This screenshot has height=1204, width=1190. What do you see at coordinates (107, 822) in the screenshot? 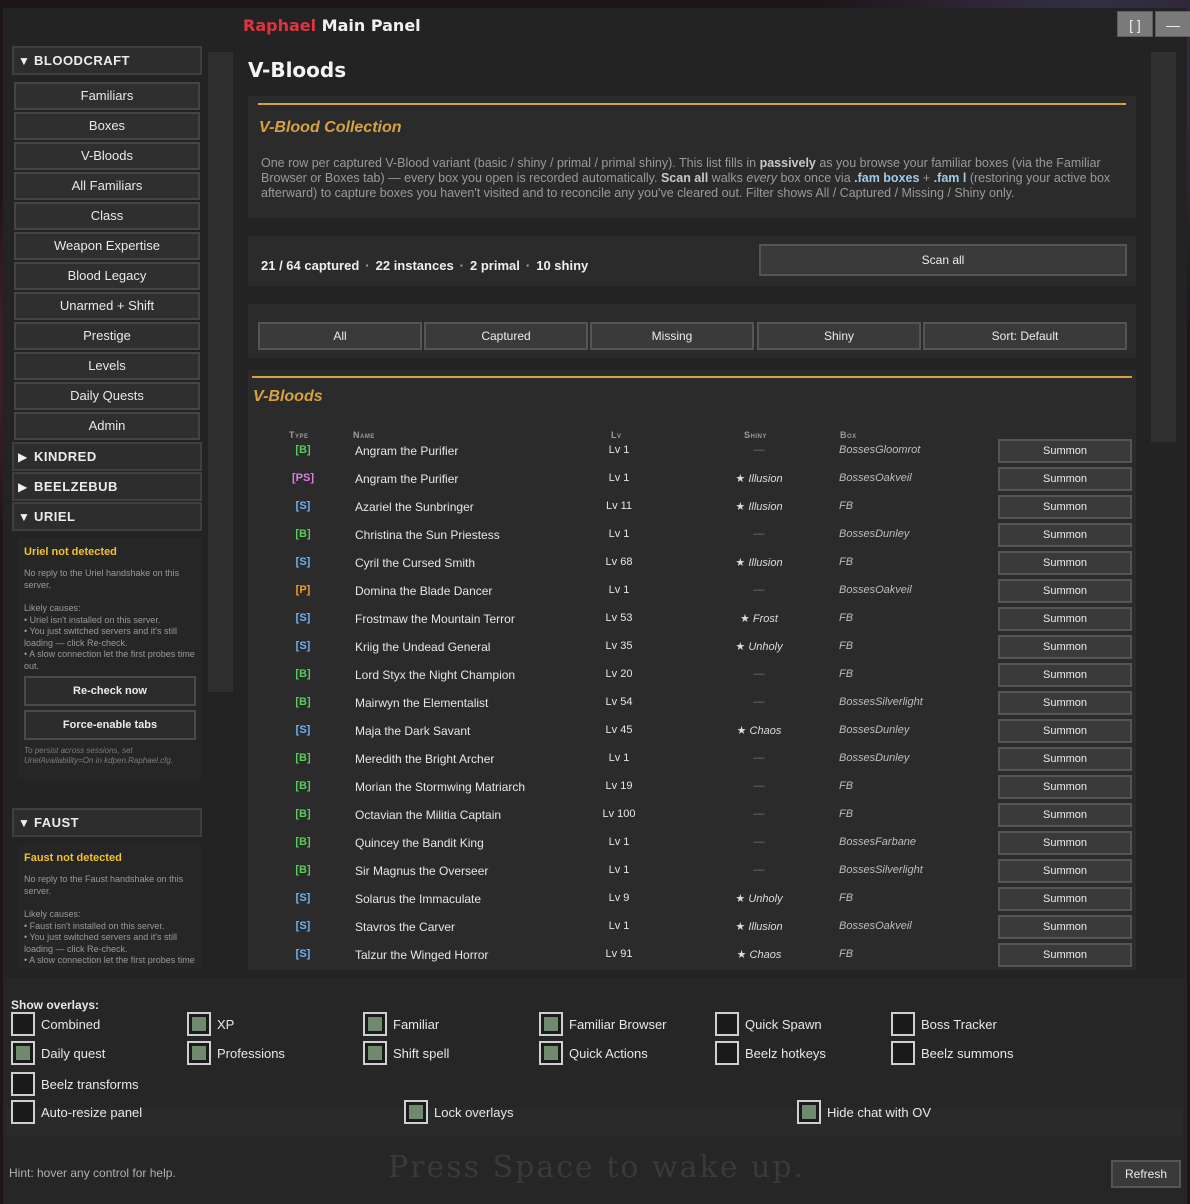
I see `section-faust: ▼ FAUST` at bounding box center [107, 822].